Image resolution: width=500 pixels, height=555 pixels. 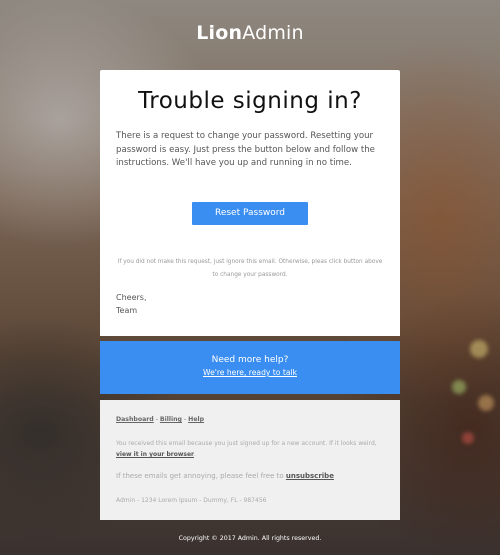 I want to click on help-heading: Need more help?, so click(x=250, y=360).